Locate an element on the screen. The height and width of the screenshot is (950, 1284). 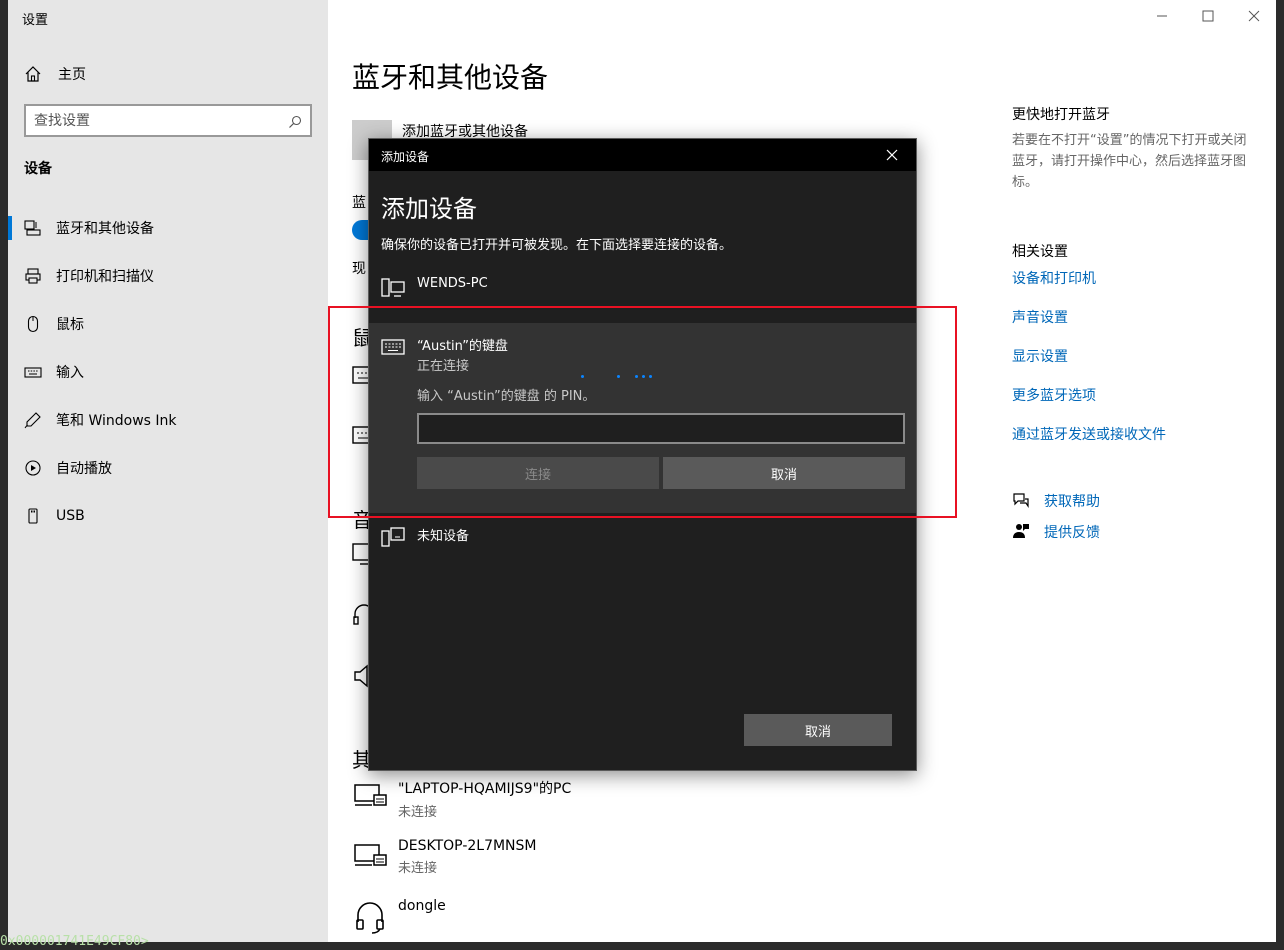
give-feedback-link: 提供反馈 is located at coordinates (1072, 532).